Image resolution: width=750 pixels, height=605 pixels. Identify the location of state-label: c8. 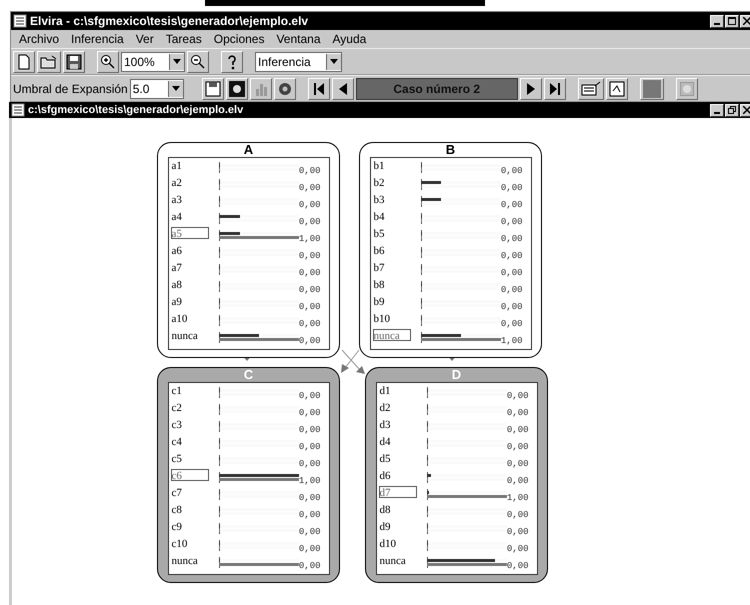
(189, 509).